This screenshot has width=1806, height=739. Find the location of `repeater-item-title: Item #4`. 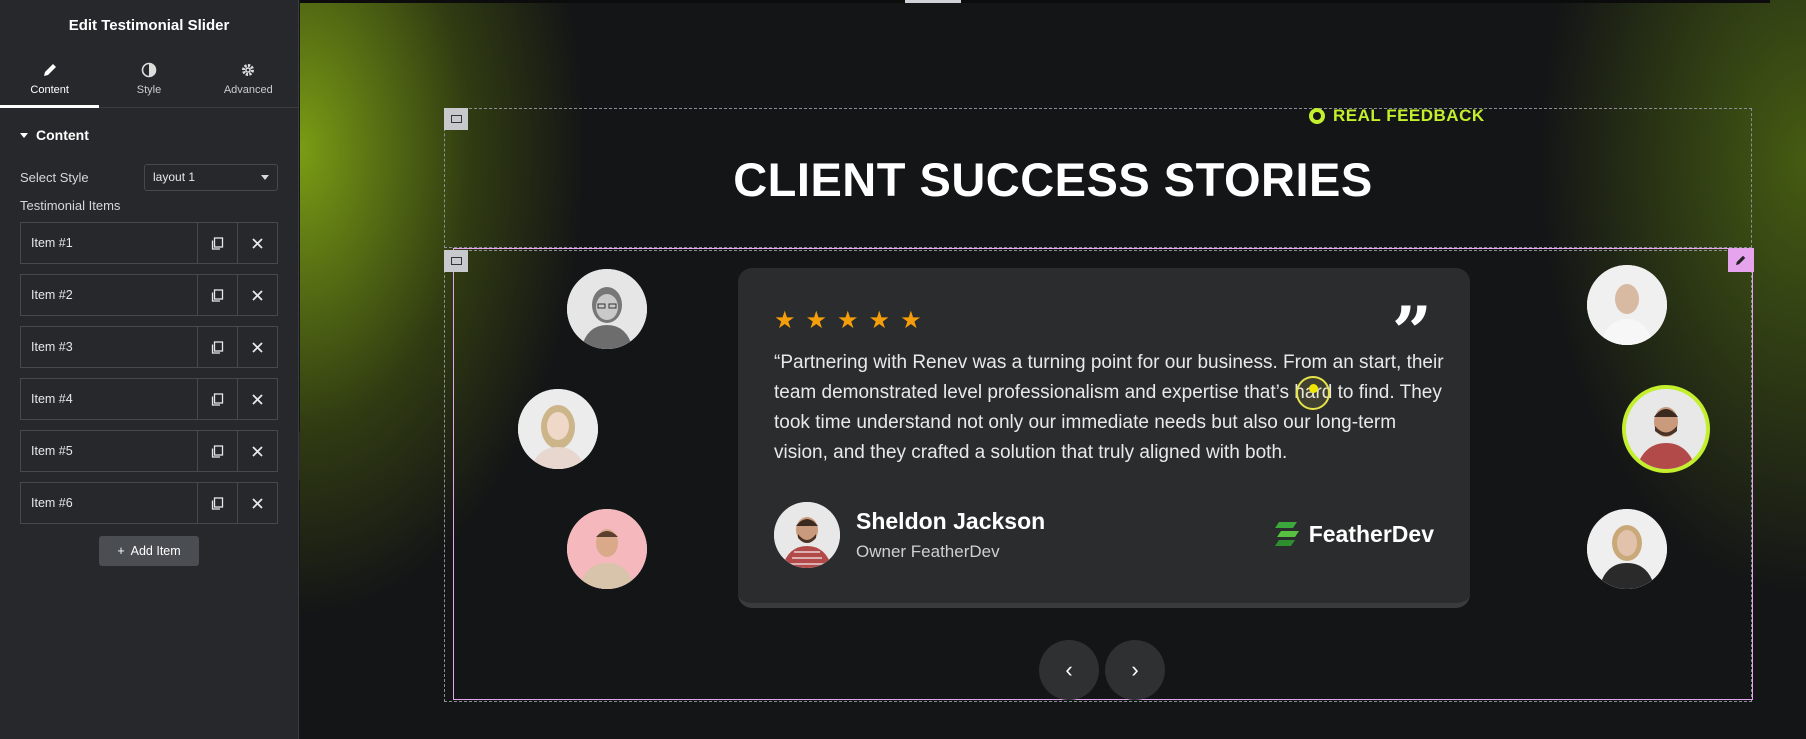

repeater-item-title: Item #4 is located at coordinates (109, 399).